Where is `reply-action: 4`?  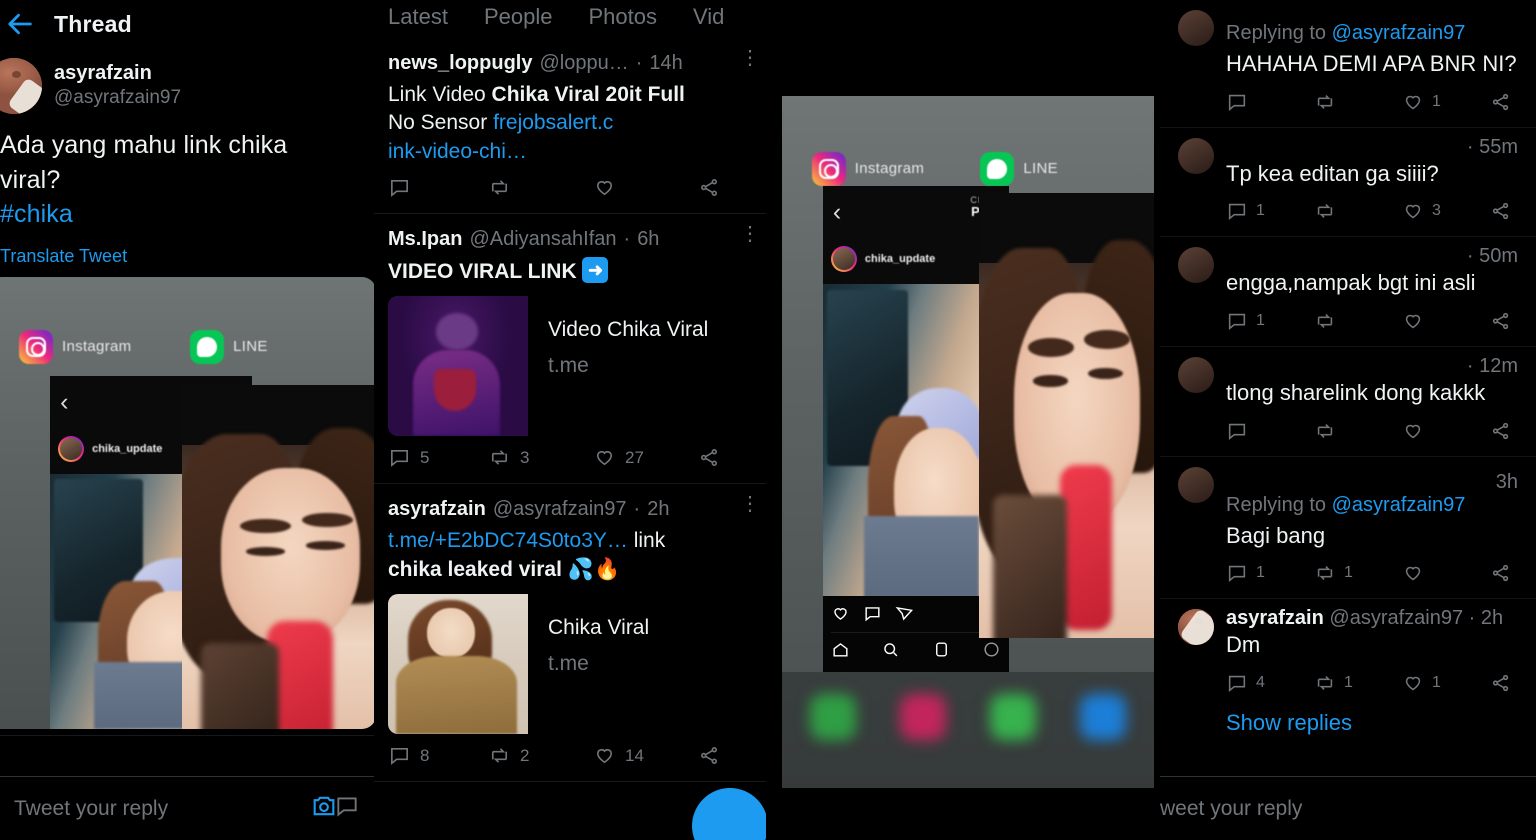
reply-action: 4 is located at coordinates (1270, 683).